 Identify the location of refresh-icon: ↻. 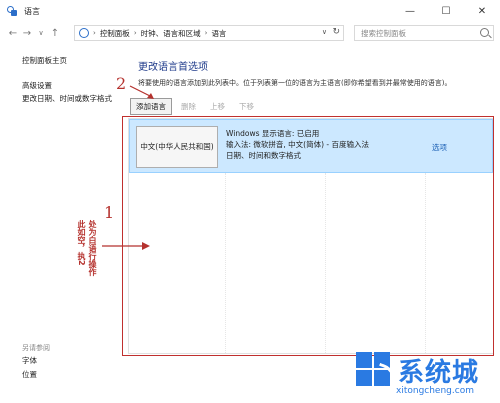
(336, 32).